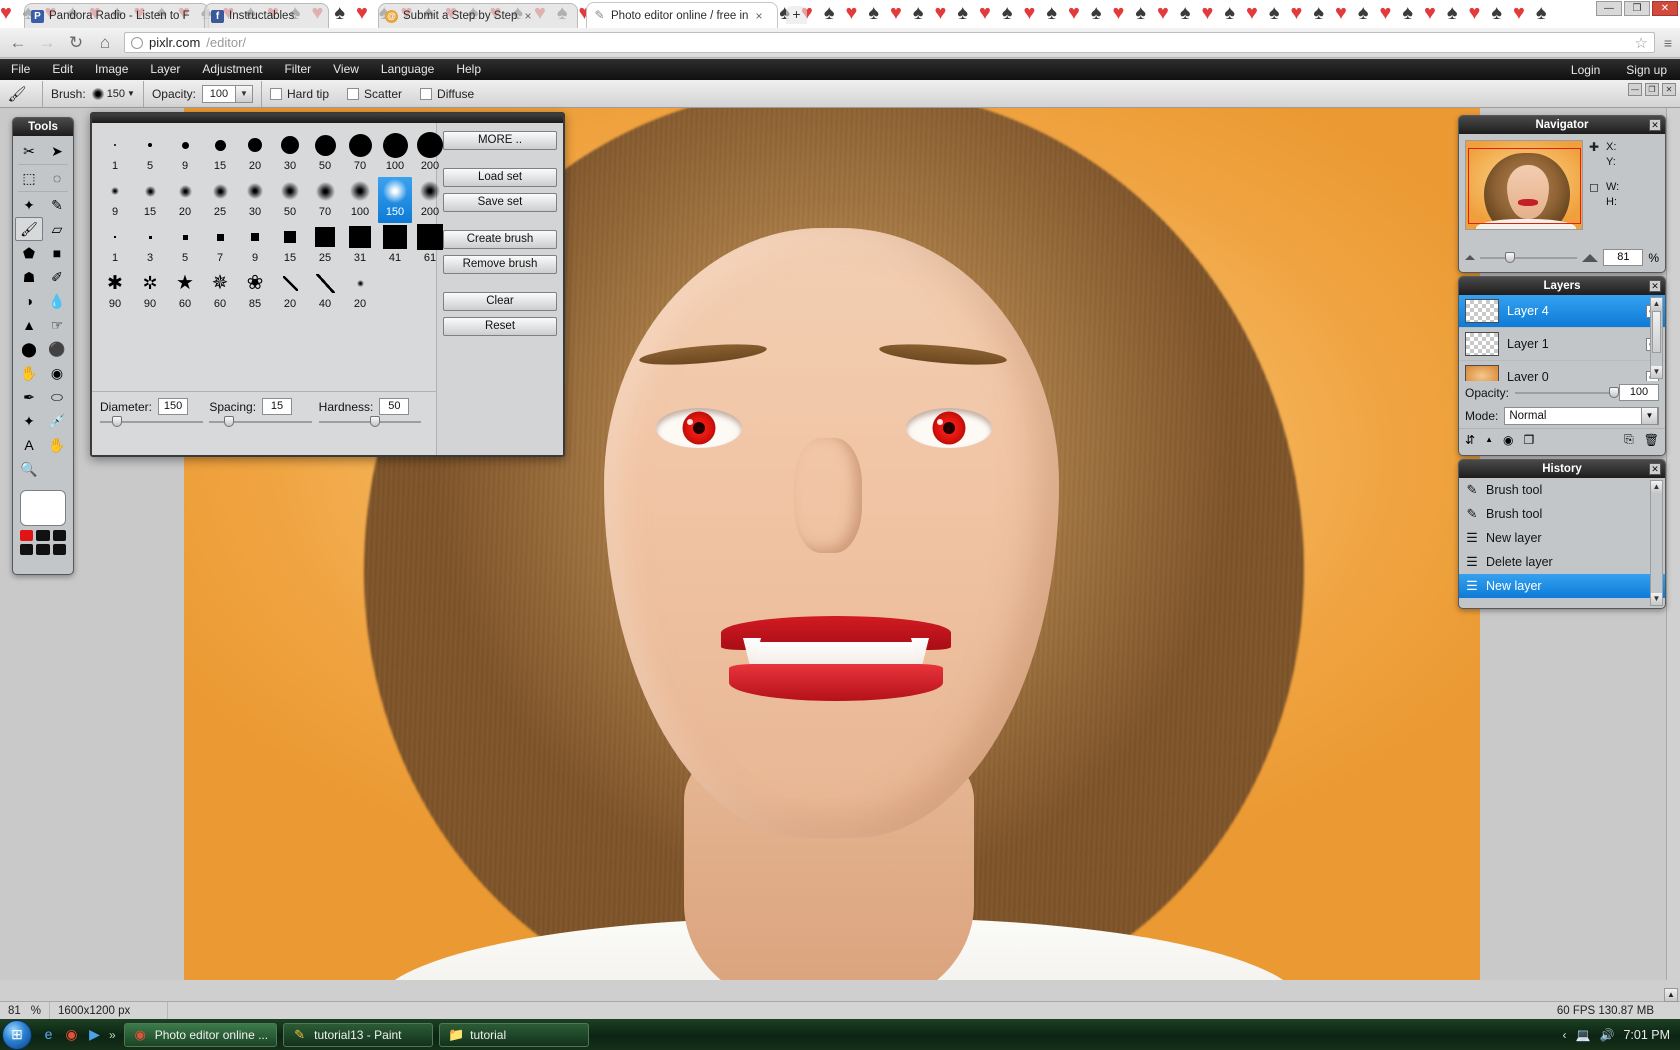  What do you see at coordinates (514, 1034) in the screenshot?
I see `taskbar-button-folder: 📁 tutorial` at bounding box center [514, 1034].